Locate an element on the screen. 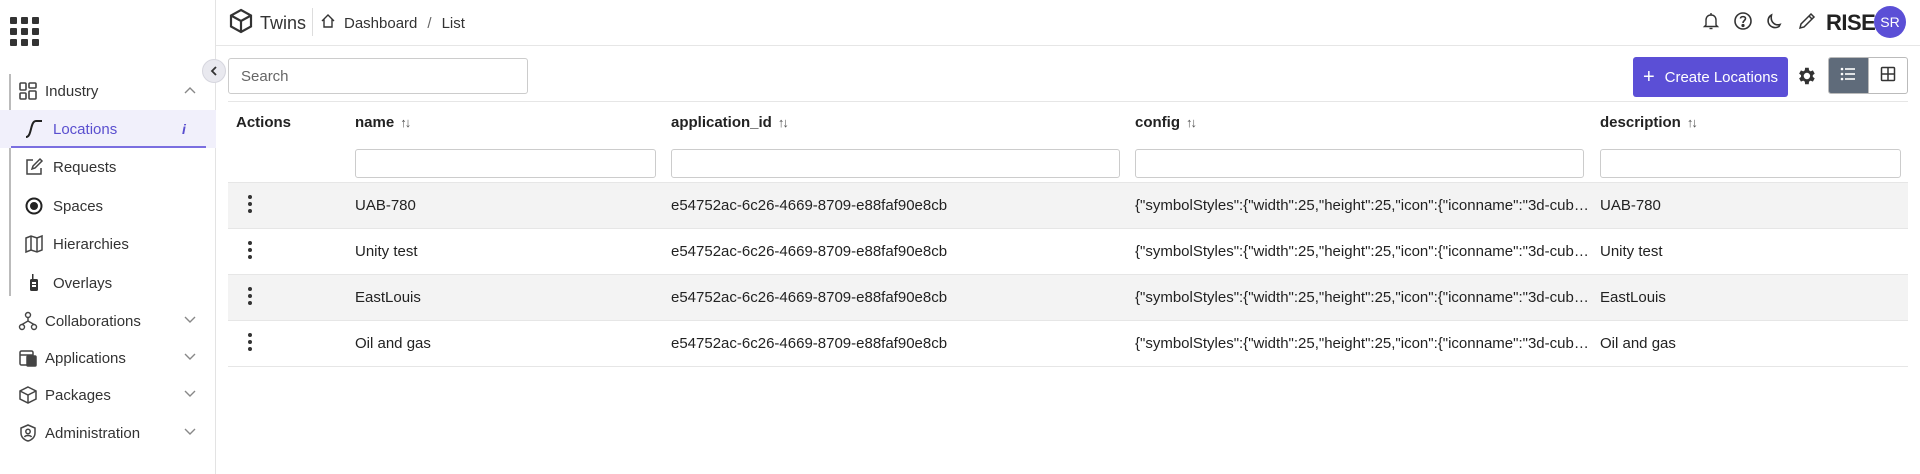 The width and height of the screenshot is (1920, 474). shield-user-icon is located at coordinates (28, 433).